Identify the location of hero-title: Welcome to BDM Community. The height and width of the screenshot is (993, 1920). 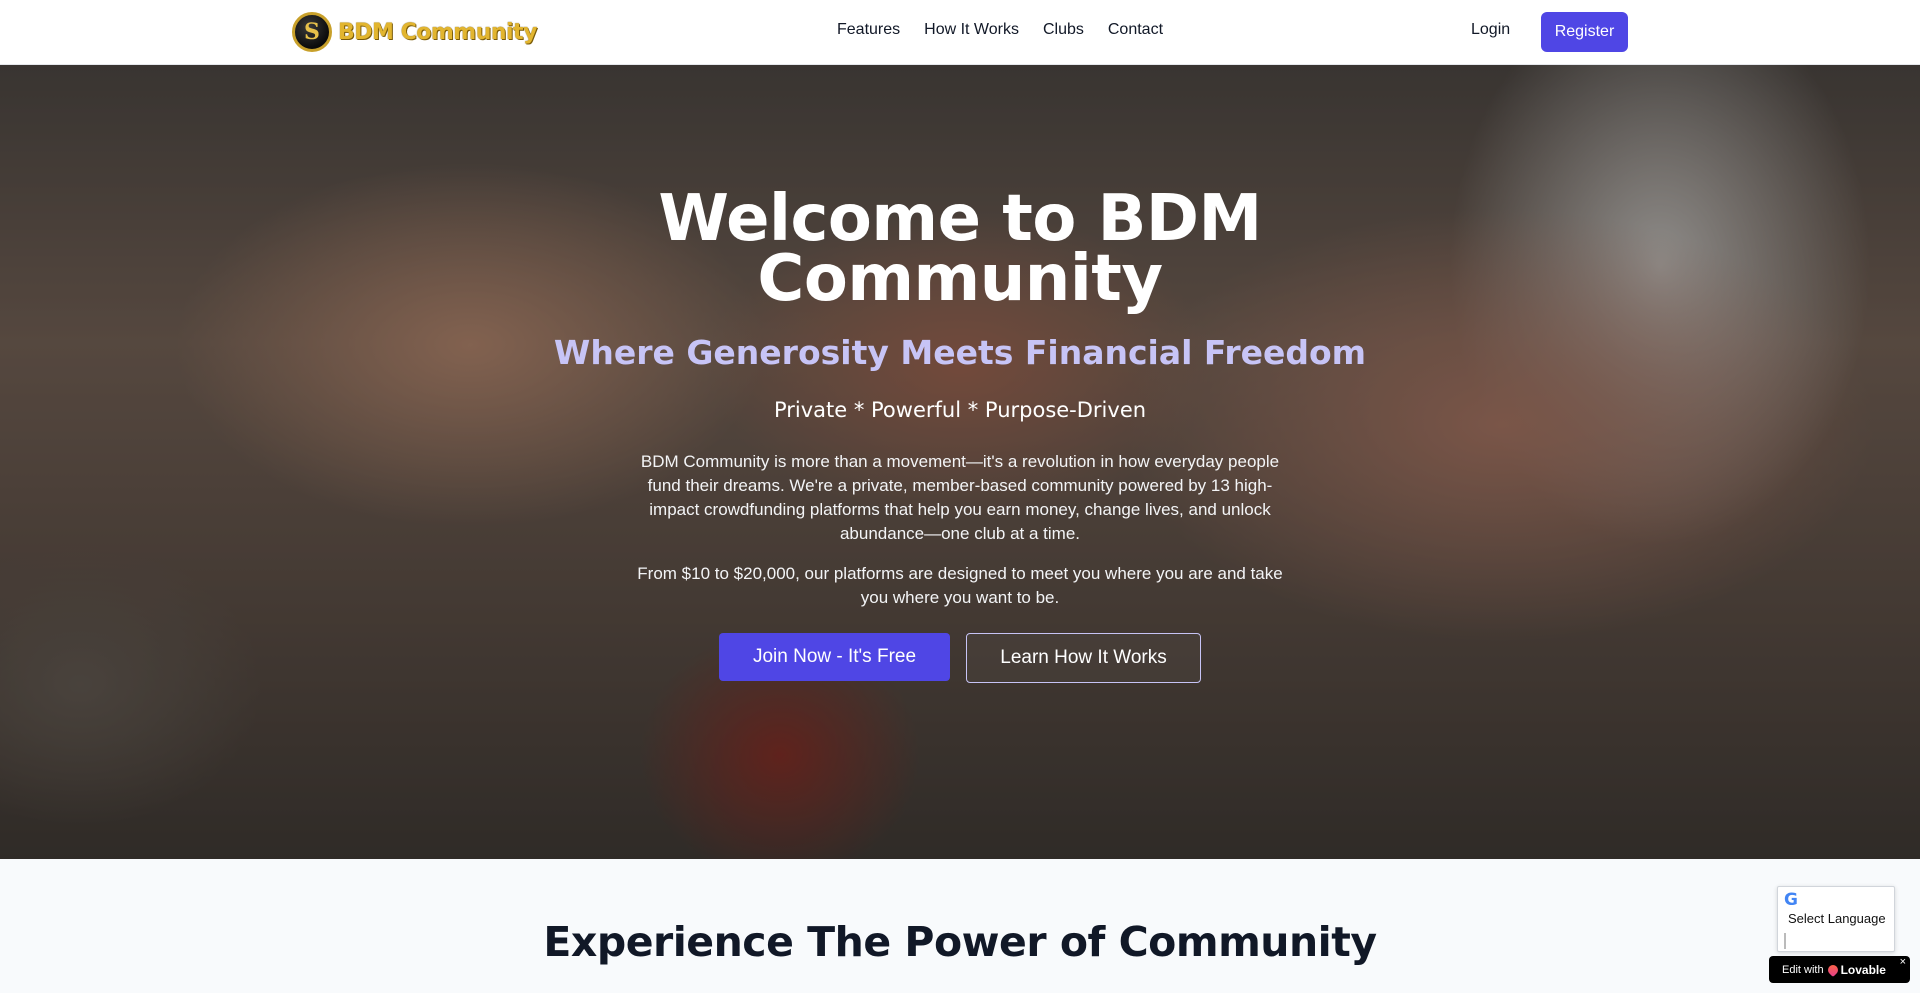
(960, 249).